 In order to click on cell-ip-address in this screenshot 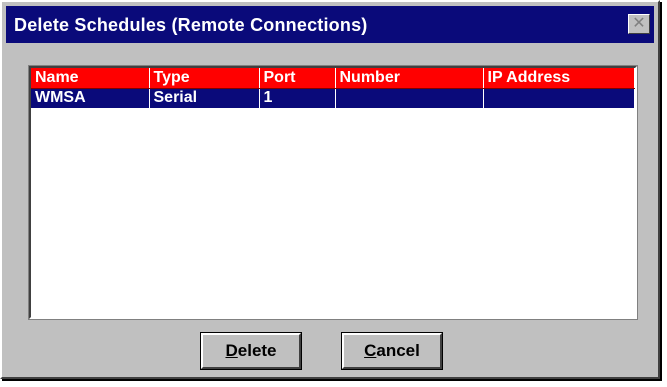, I will do `click(559, 98)`.